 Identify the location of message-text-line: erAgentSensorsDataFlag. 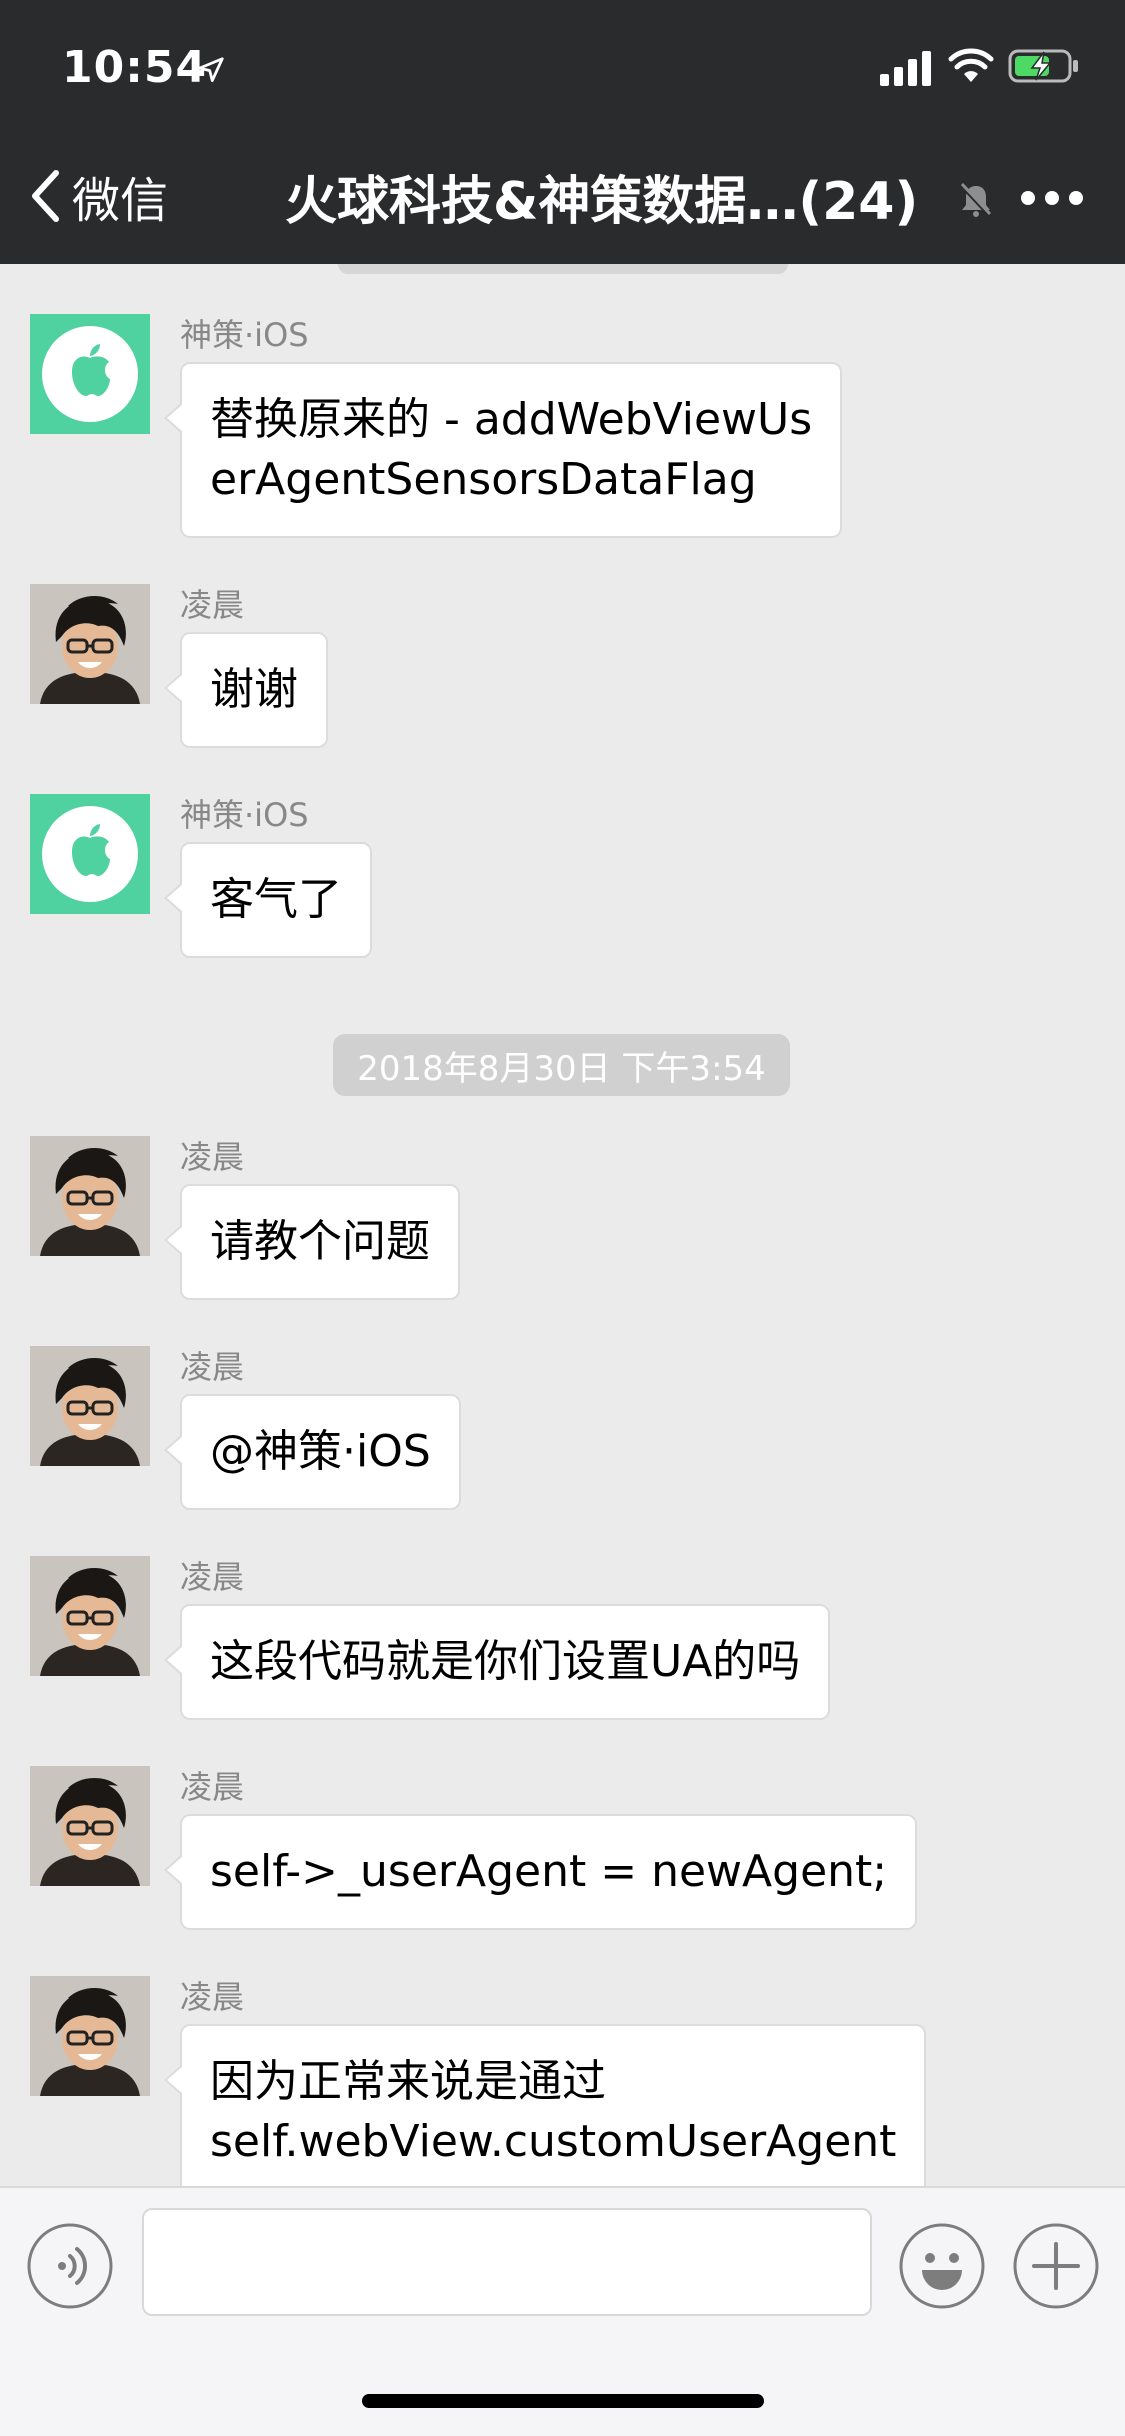
(483, 479).